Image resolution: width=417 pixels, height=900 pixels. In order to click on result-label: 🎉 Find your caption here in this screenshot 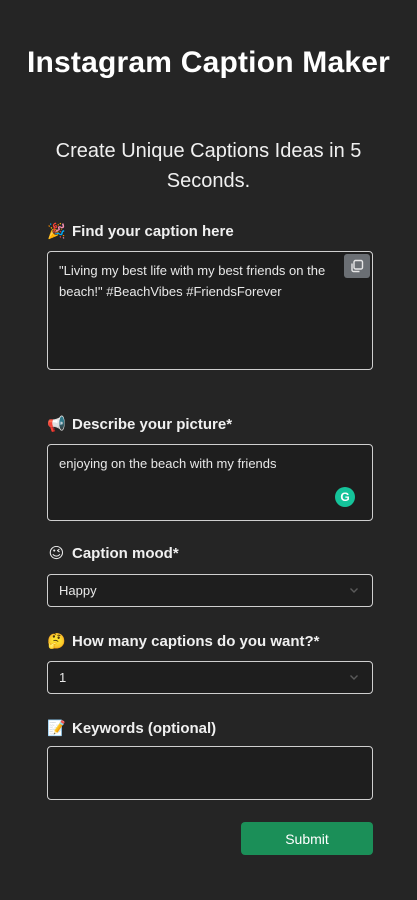, I will do `click(140, 231)`.